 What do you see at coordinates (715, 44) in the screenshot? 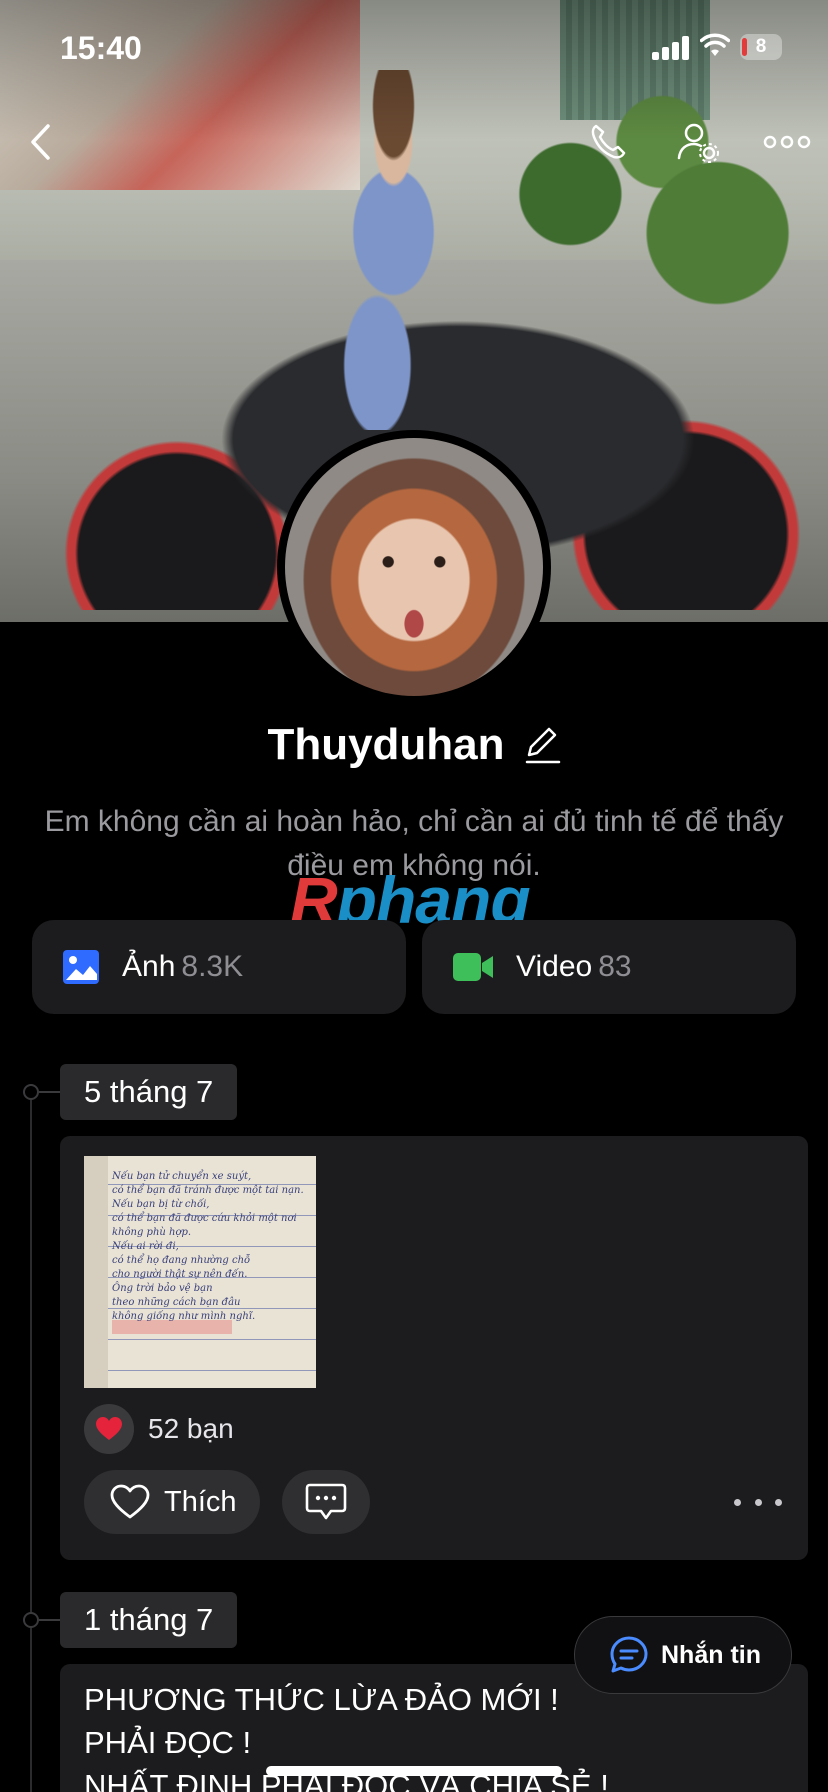
I see `wifi-icon` at bounding box center [715, 44].